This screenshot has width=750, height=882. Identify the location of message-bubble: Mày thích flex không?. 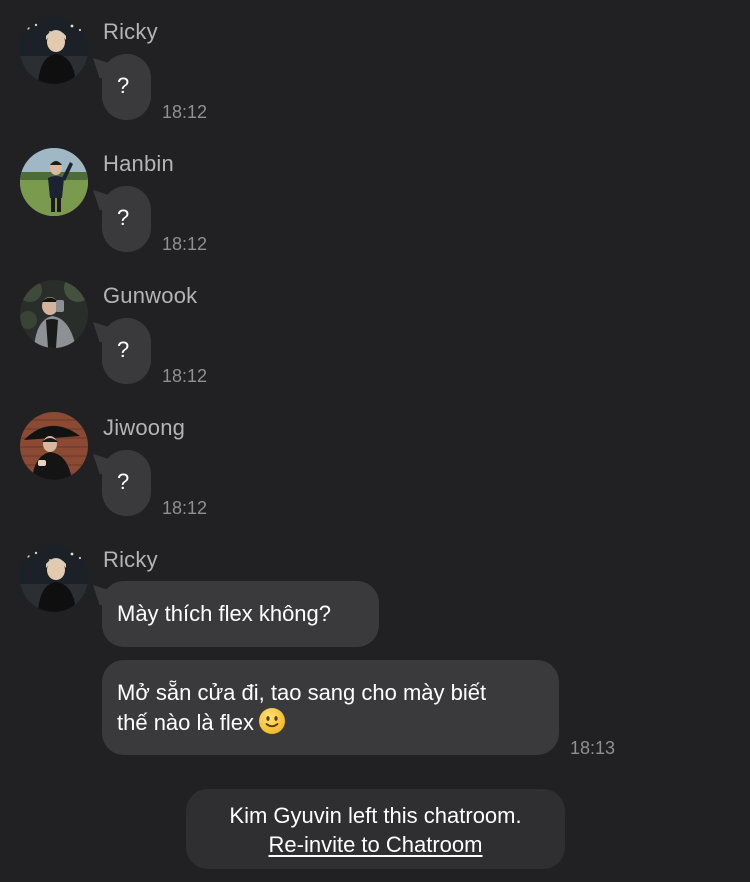
(240, 614).